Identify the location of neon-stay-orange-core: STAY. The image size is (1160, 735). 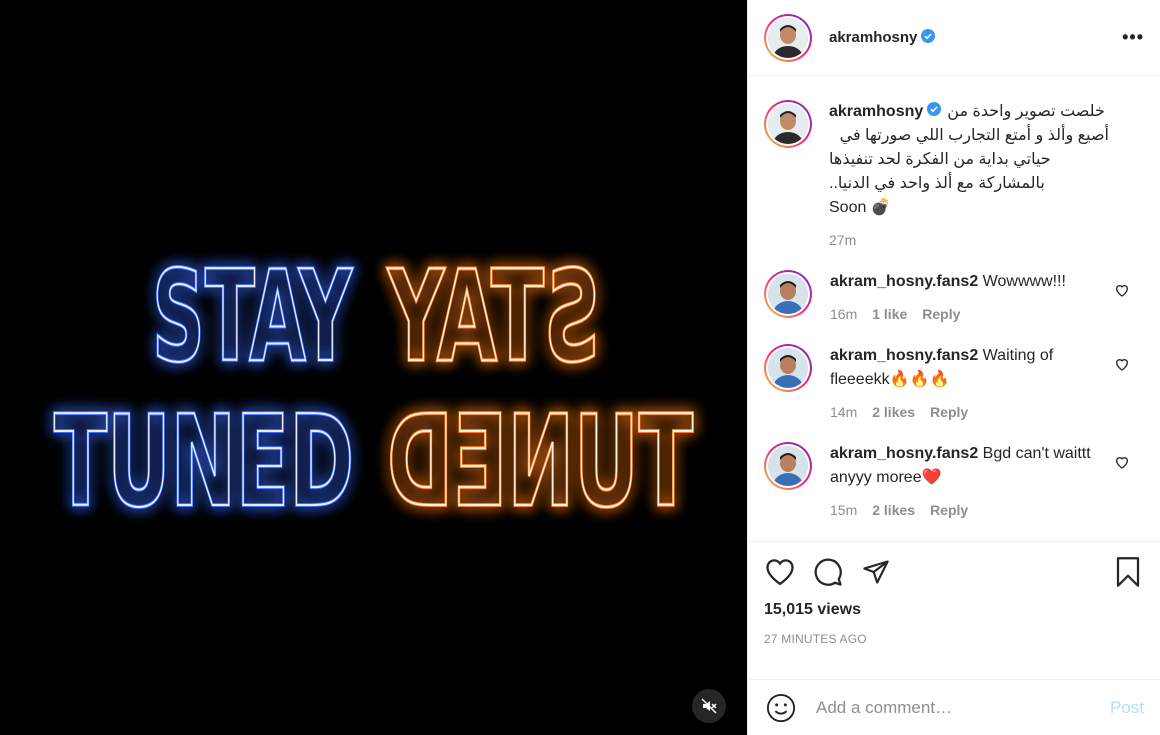
(493, 316).